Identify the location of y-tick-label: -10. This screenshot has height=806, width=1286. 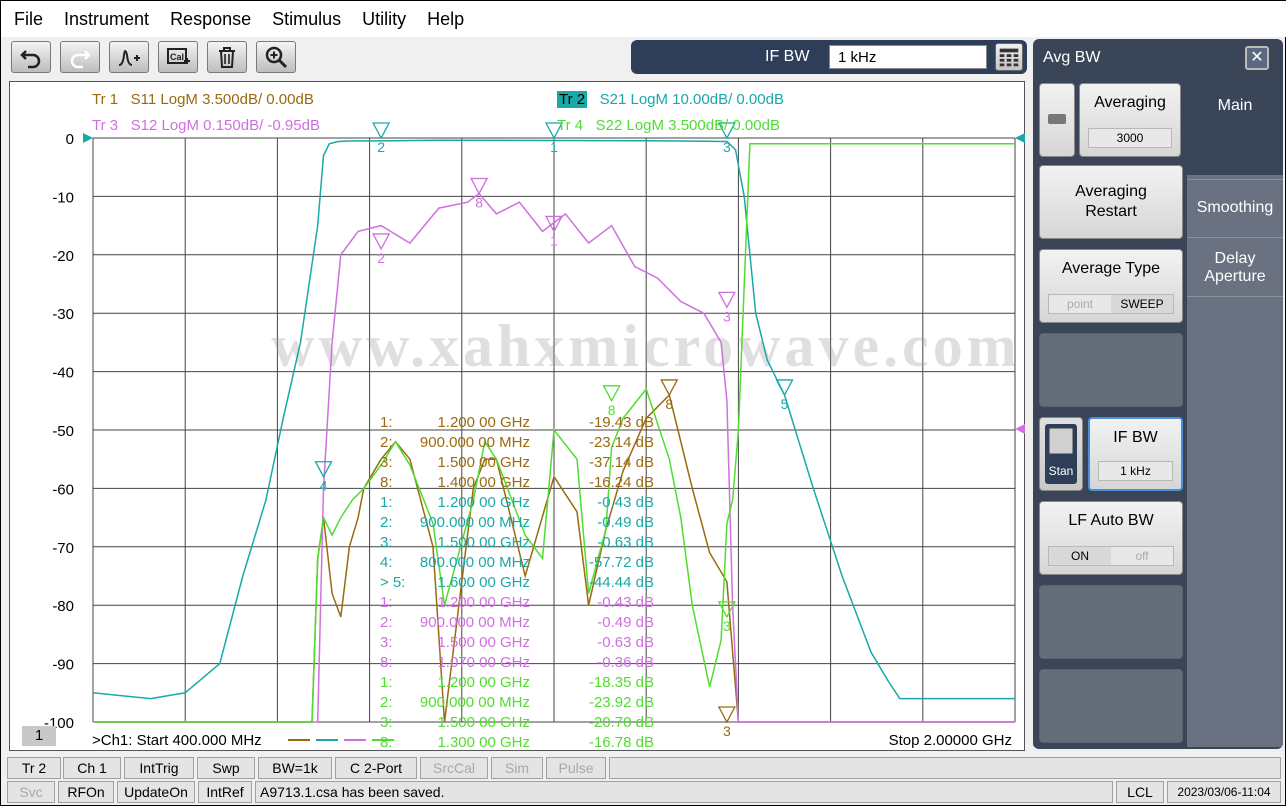
(63, 197).